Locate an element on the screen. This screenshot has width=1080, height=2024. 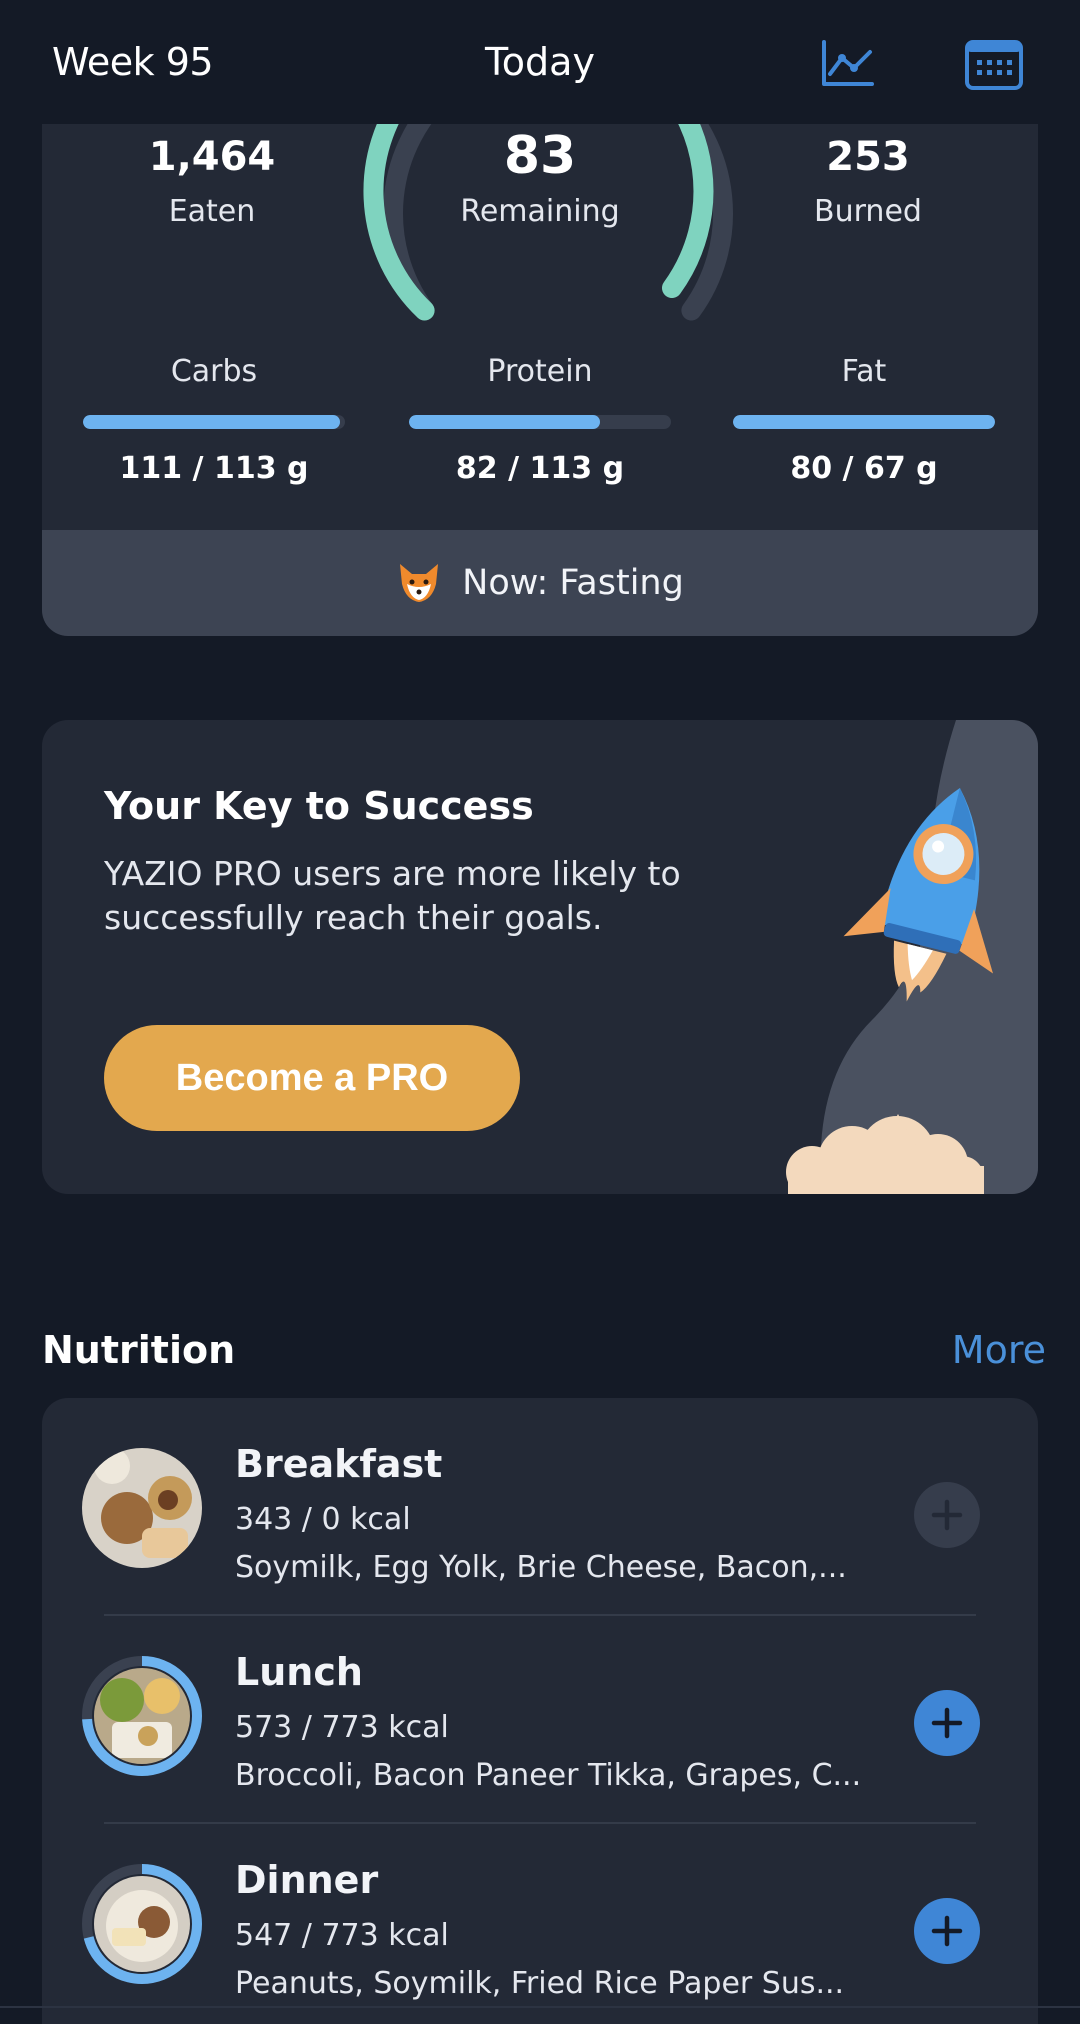
fat-label: Fat is located at coordinates (864, 371).